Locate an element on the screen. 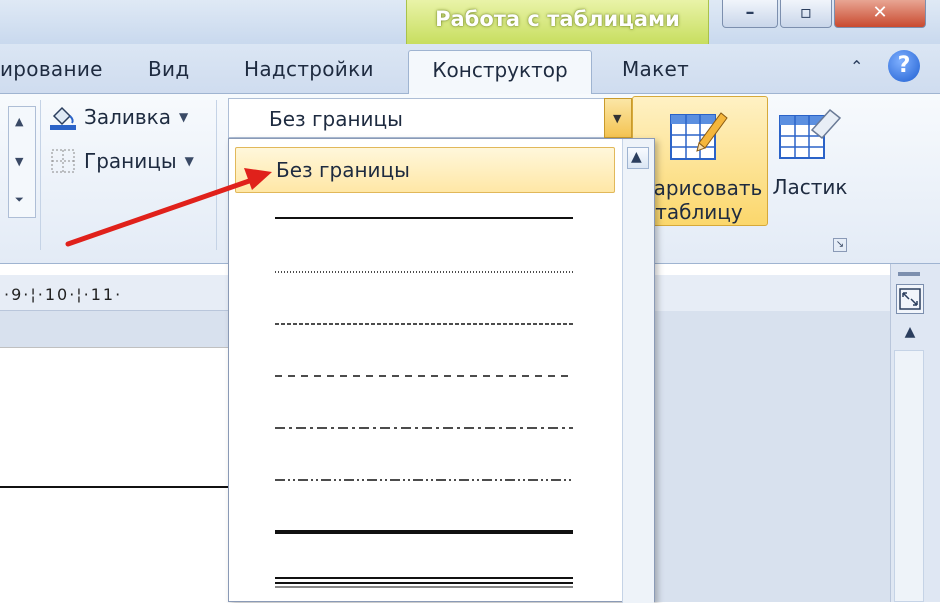 The width and height of the screenshot is (940, 603). scroll-up-icon: ▲ is located at coordinates (910, 334).